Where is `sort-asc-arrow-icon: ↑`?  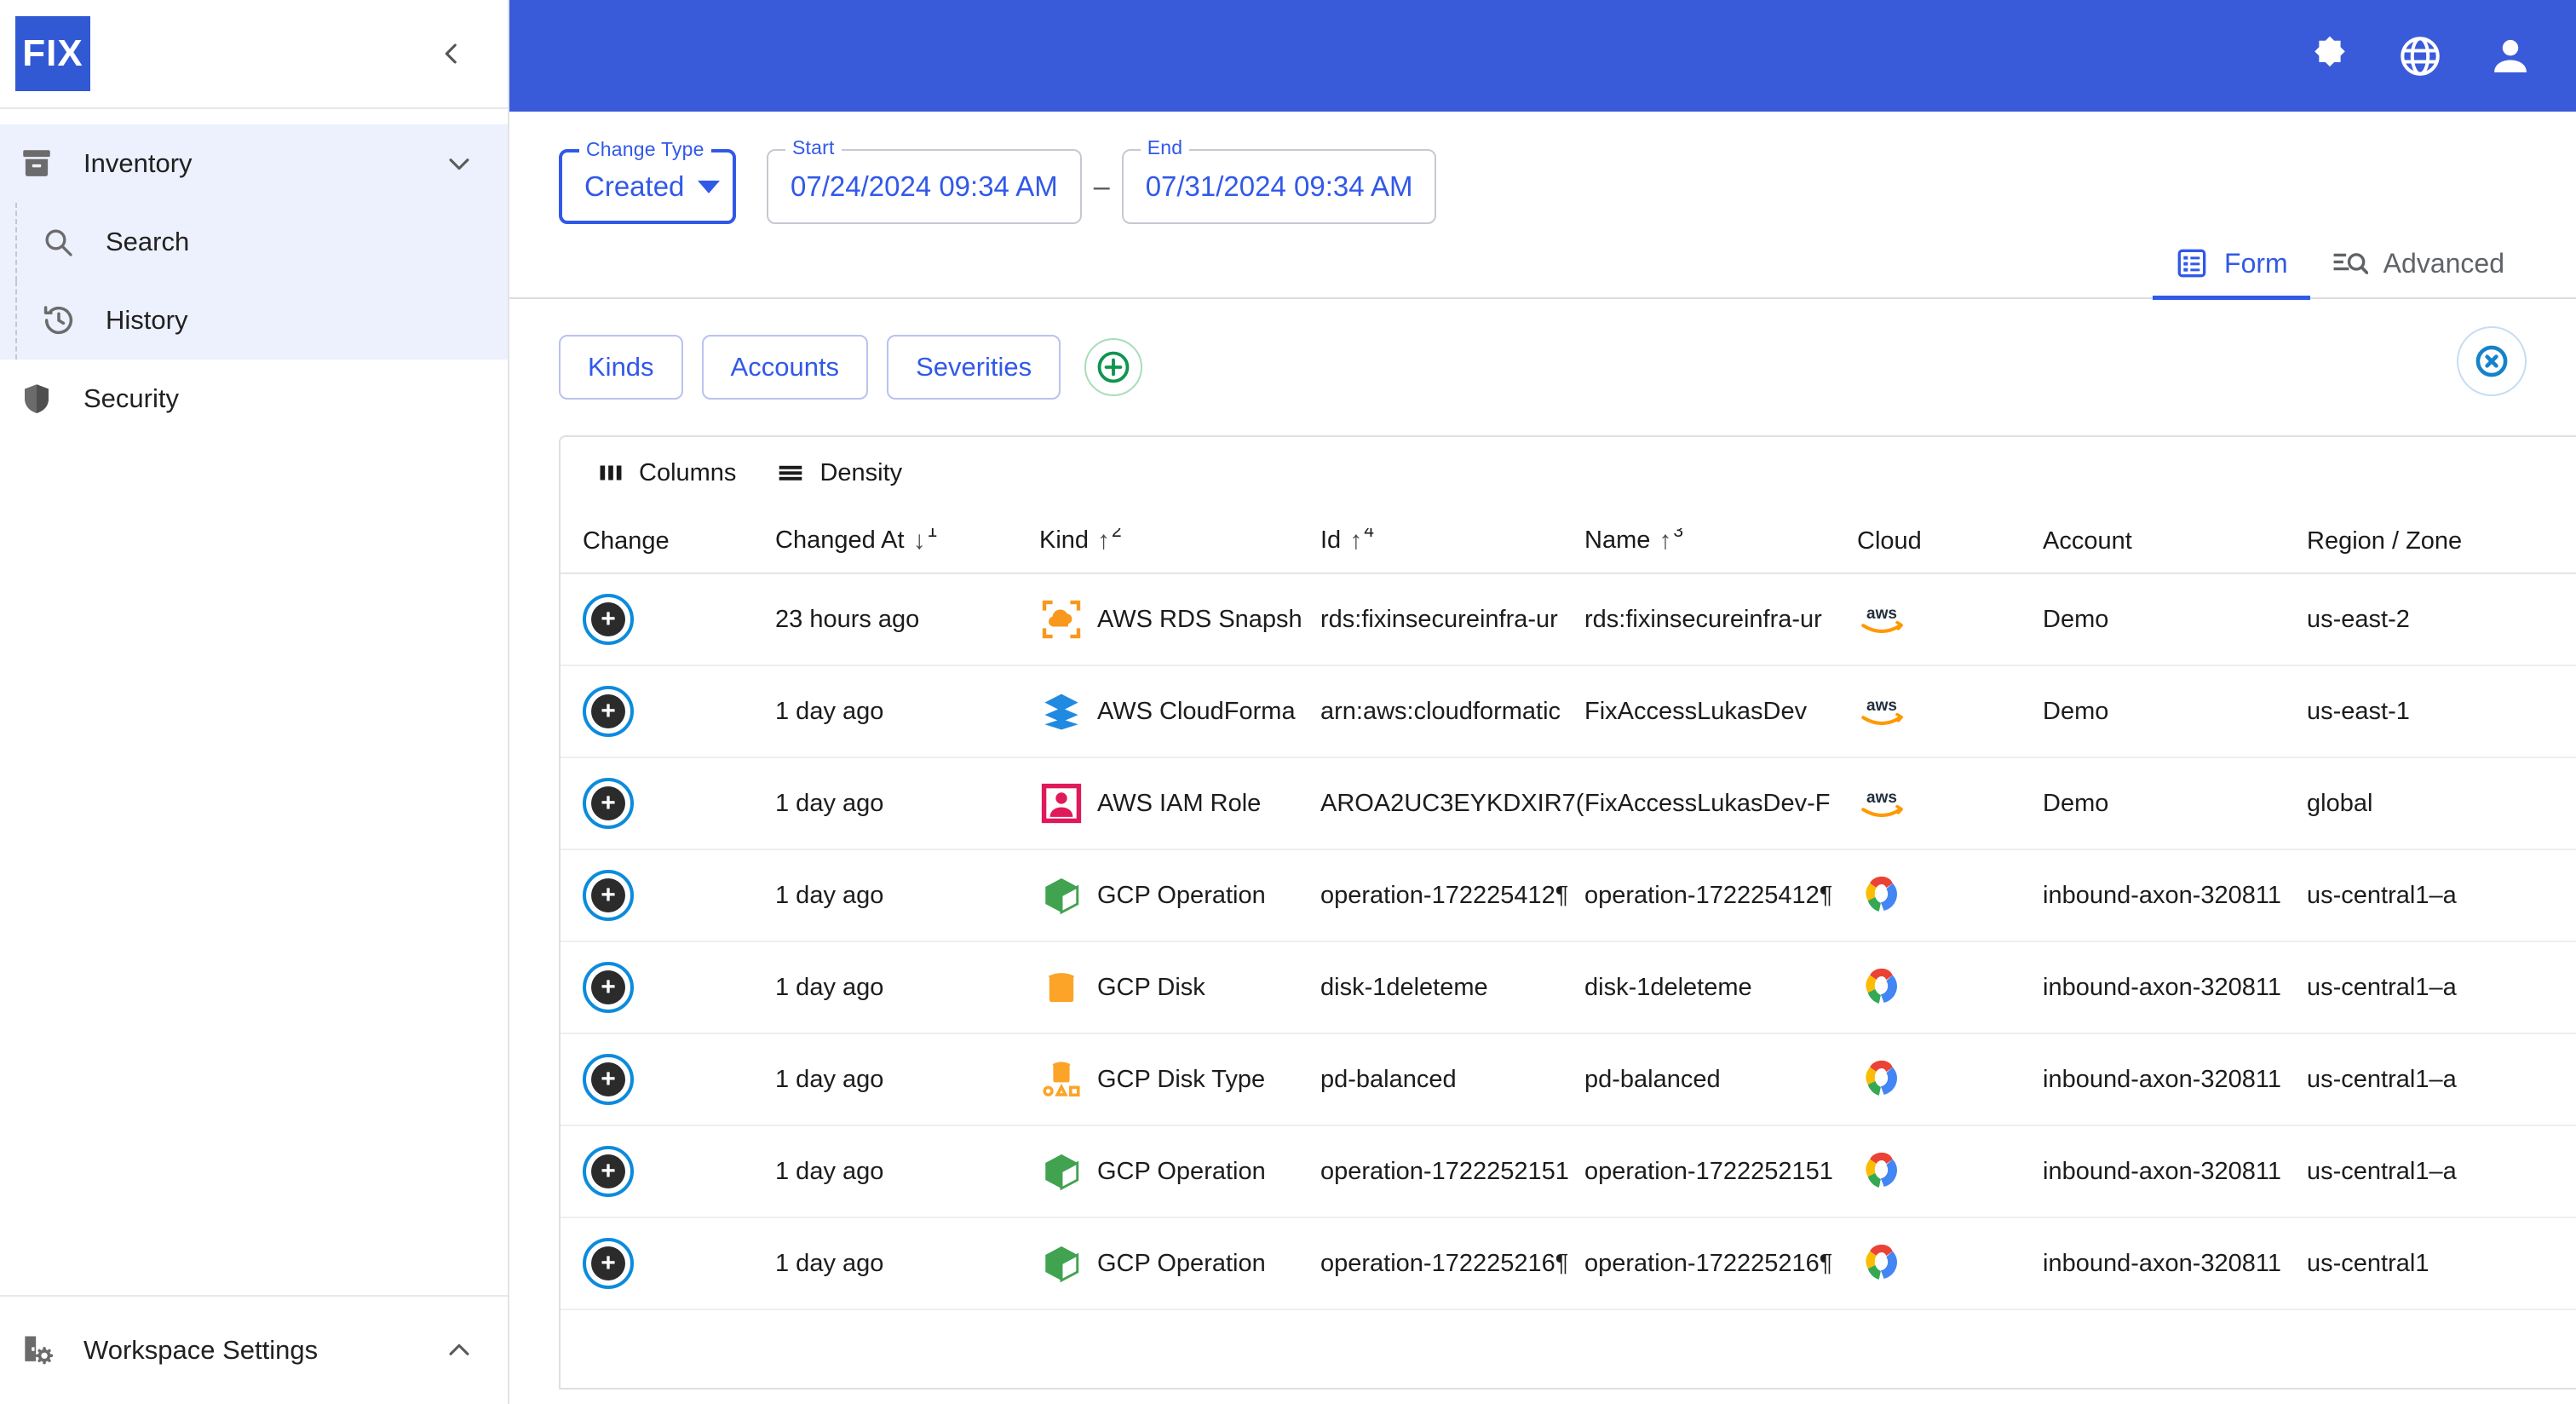
sort-asc-arrow-icon: ↑ is located at coordinates (1104, 541).